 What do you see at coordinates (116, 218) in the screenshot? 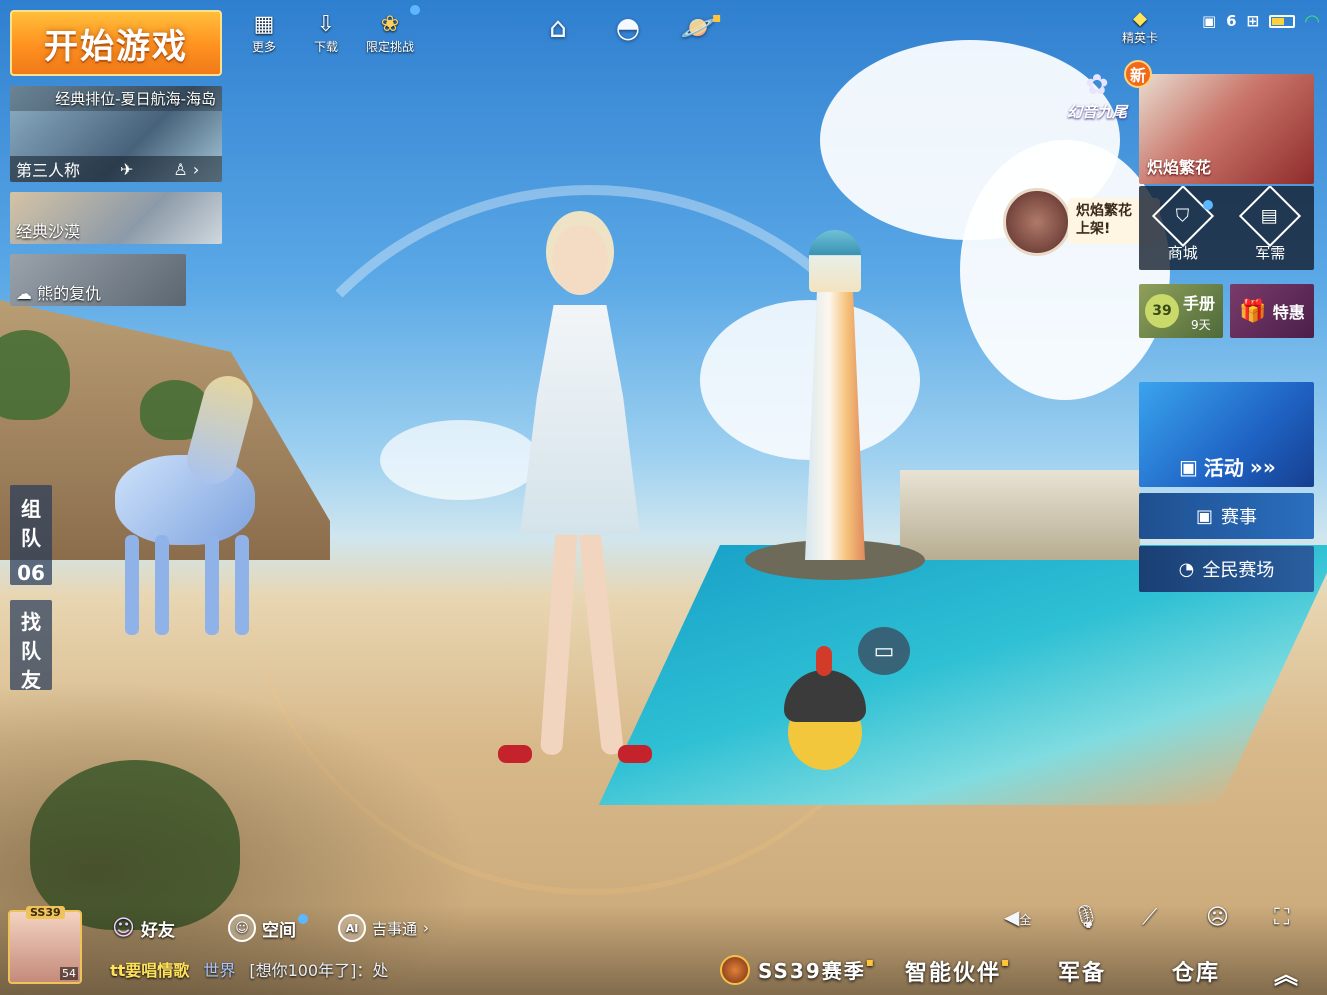
I see `mode-card-desert: 经典沙漠` at bounding box center [116, 218].